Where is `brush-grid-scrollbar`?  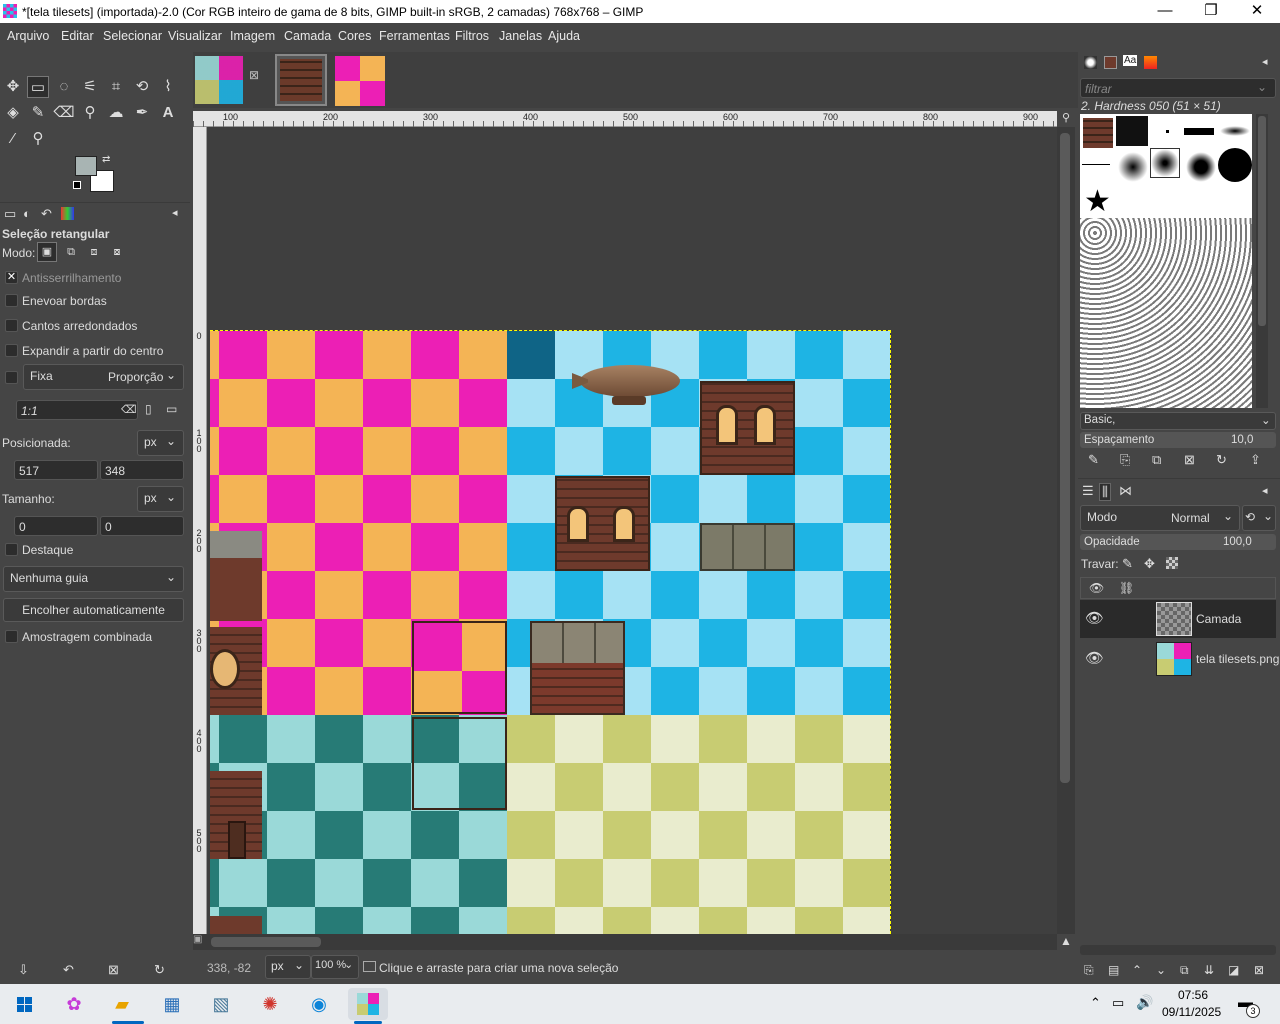 brush-grid-scrollbar is located at coordinates (1262, 261).